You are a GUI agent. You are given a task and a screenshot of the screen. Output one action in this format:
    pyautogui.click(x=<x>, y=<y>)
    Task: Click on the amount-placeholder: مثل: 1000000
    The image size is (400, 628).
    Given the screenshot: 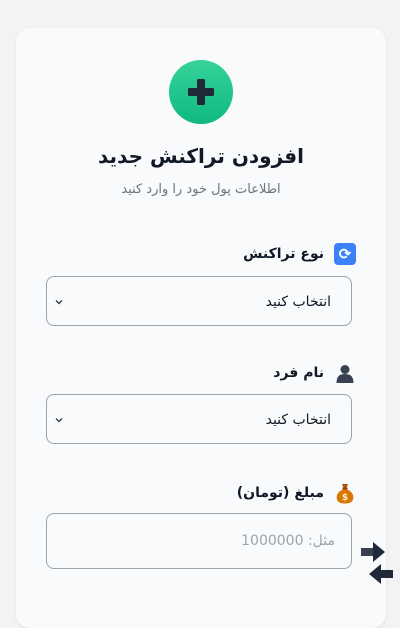 What is the action you would take?
    pyautogui.click(x=288, y=541)
    